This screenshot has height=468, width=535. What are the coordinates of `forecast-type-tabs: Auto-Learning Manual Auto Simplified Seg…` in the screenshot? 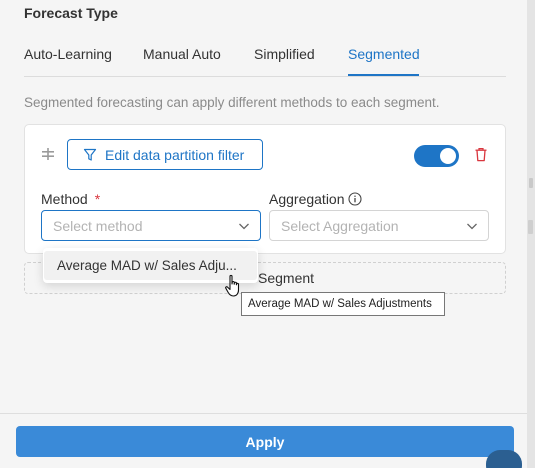 It's located at (265, 58).